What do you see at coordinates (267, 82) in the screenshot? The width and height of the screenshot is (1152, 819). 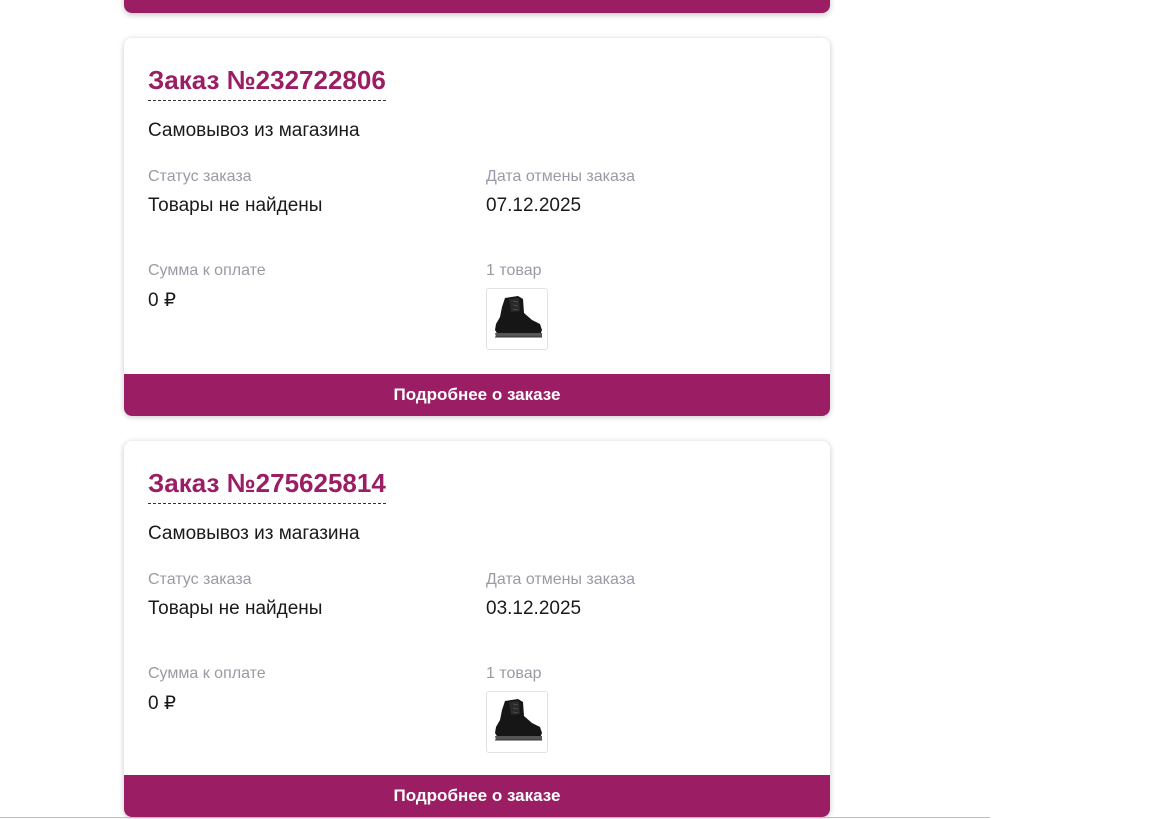 I see `order-title-link: Заказ №232722806` at bounding box center [267, 82].